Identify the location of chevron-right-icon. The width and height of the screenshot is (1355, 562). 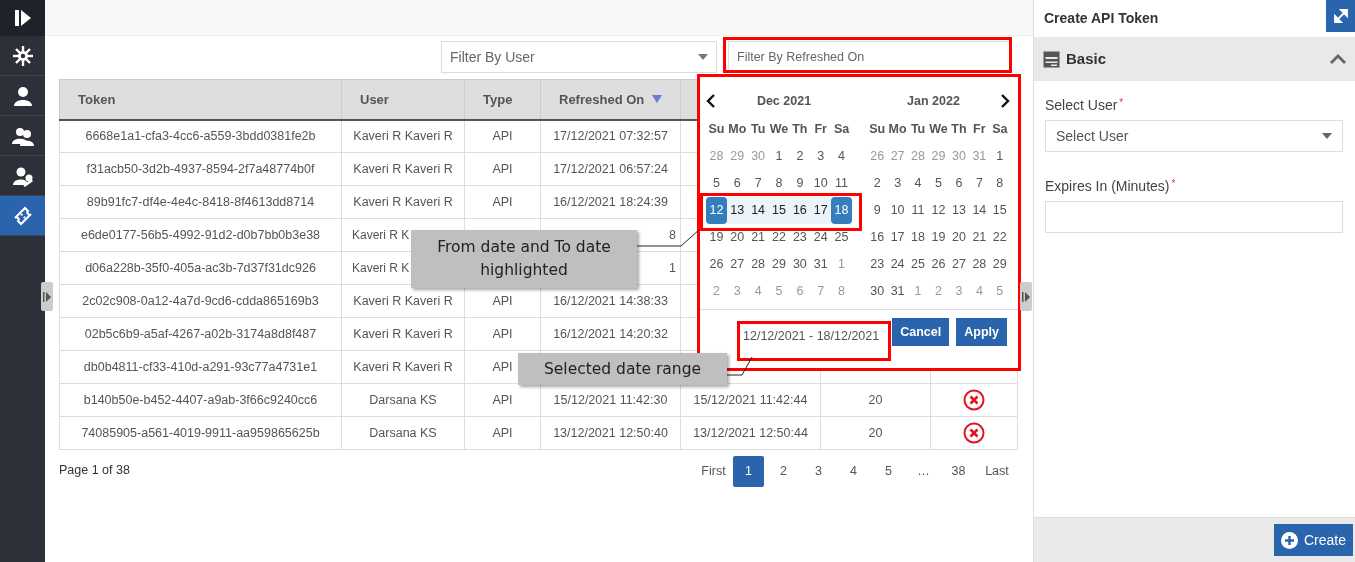
(1005, 101).